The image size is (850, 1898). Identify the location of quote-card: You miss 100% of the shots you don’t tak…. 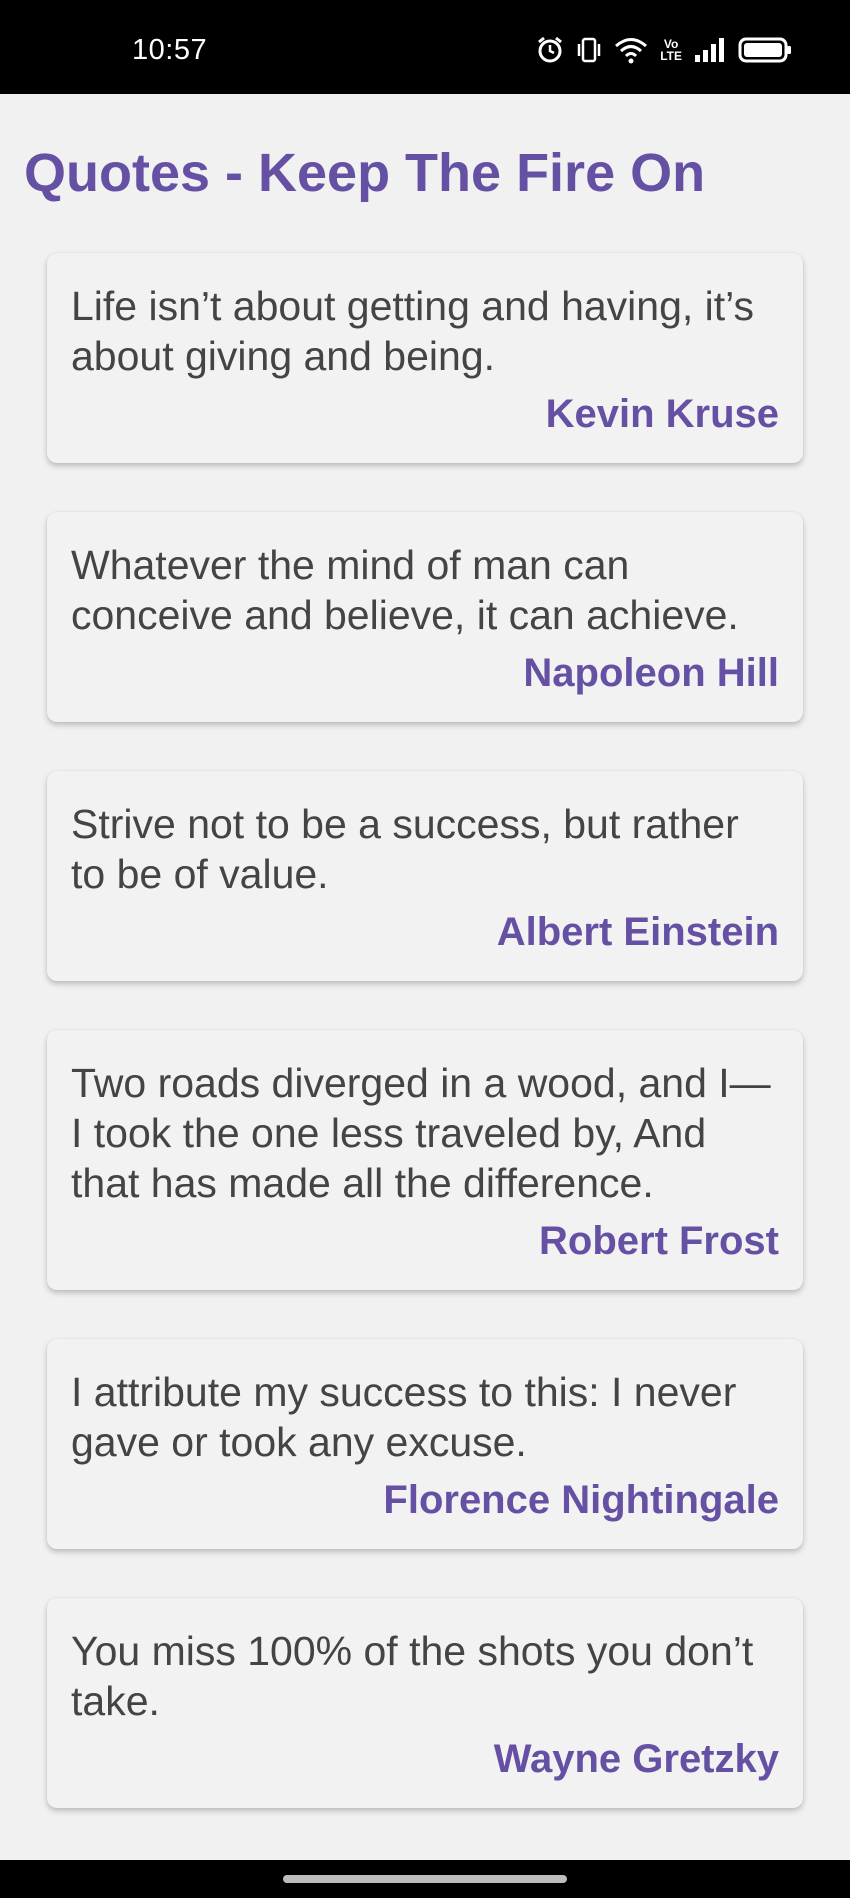
(425, 1703).